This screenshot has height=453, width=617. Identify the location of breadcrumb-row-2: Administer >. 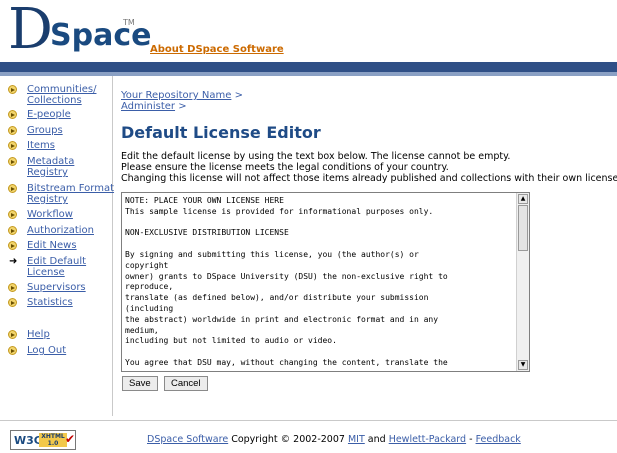
(154, 106).